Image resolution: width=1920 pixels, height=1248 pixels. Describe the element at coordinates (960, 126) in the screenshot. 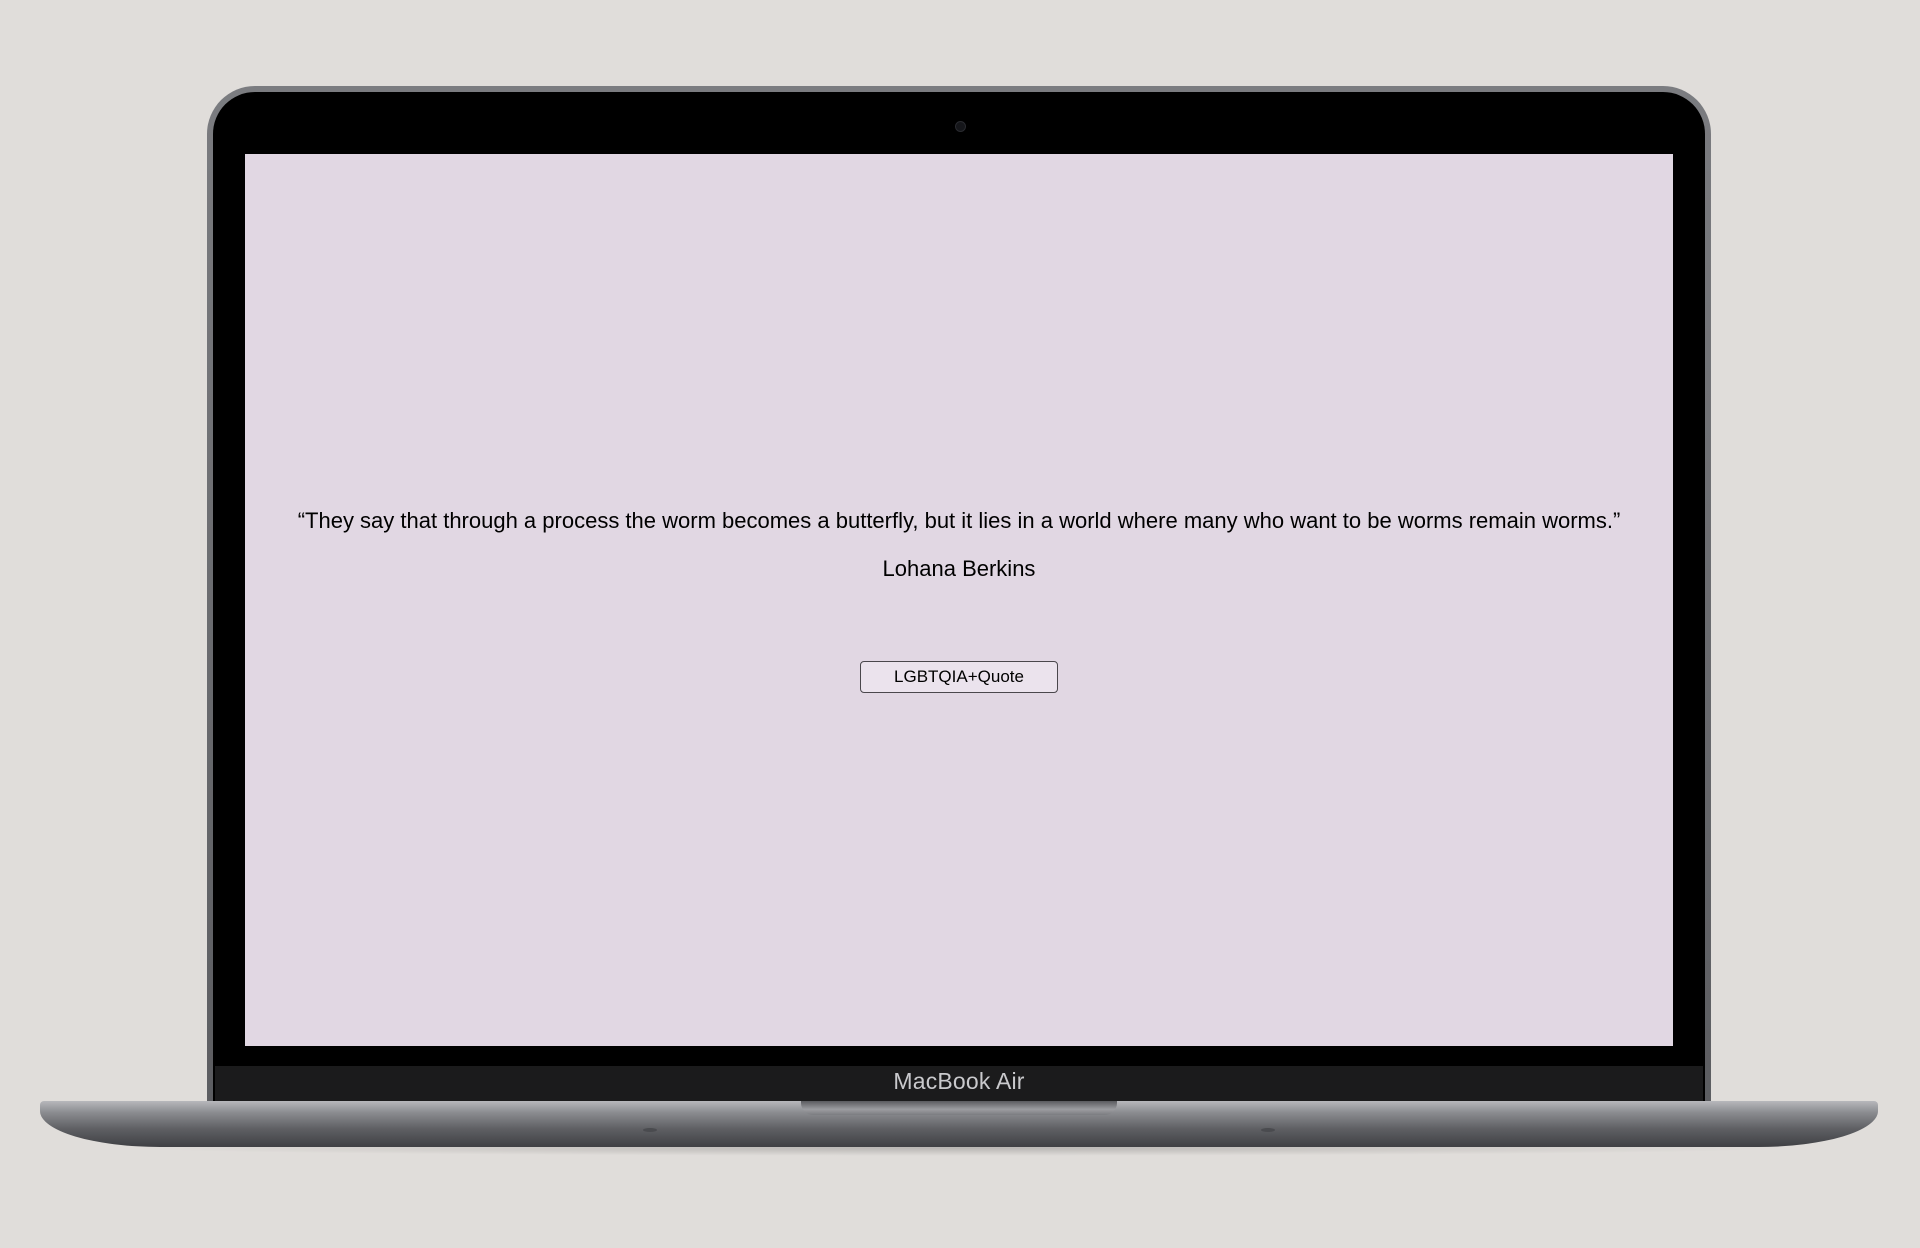

I see `camera-icon` at that location.